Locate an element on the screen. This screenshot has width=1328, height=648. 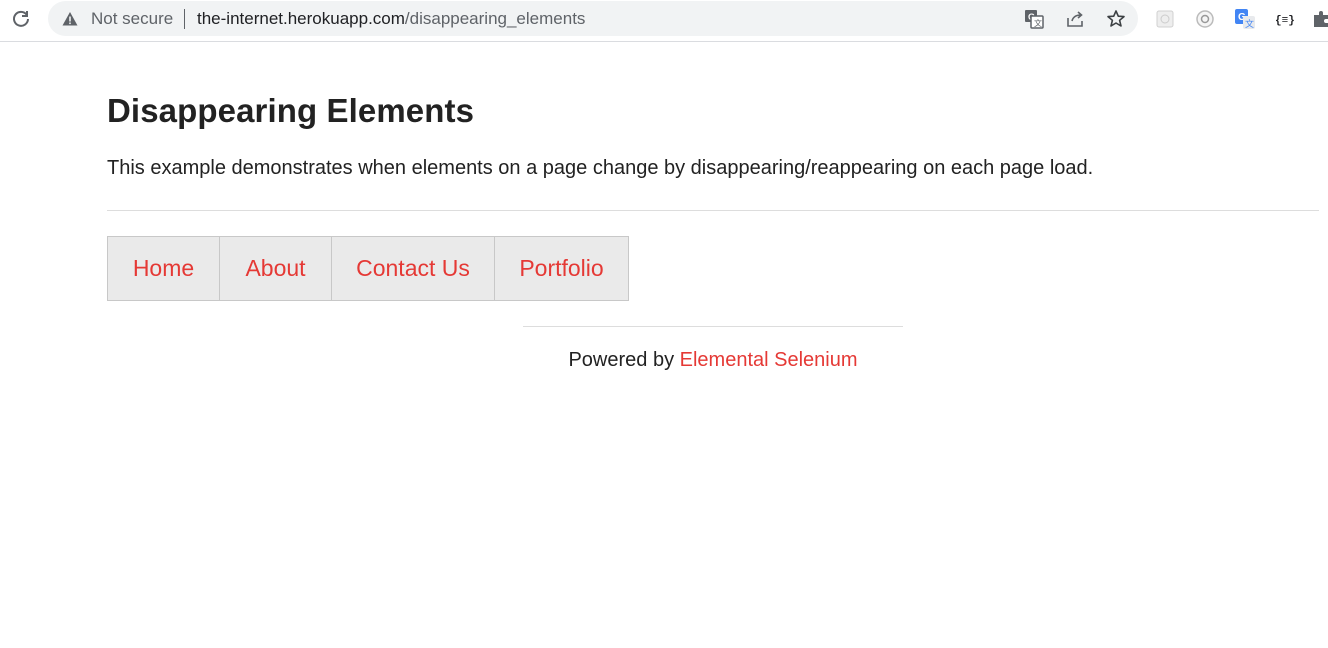
reload-icon is located at coordinates (21, 19).